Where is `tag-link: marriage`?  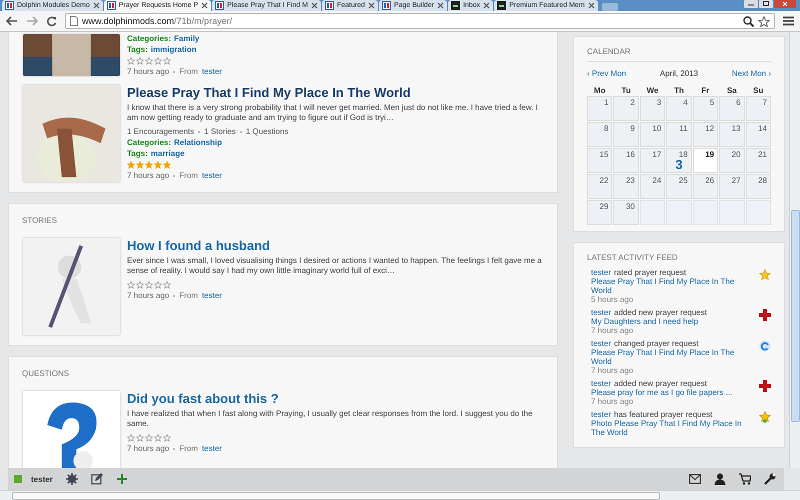
tag-link: marriage is located at coordinates (167, 153).